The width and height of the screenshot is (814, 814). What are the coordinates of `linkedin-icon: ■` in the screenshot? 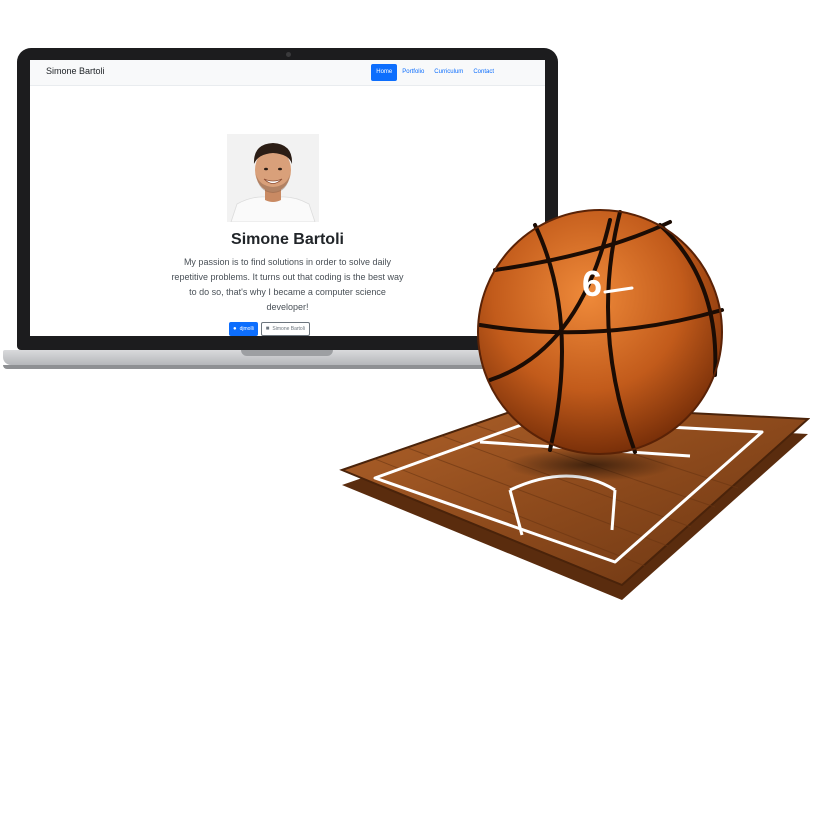 It's located at (267, 329).